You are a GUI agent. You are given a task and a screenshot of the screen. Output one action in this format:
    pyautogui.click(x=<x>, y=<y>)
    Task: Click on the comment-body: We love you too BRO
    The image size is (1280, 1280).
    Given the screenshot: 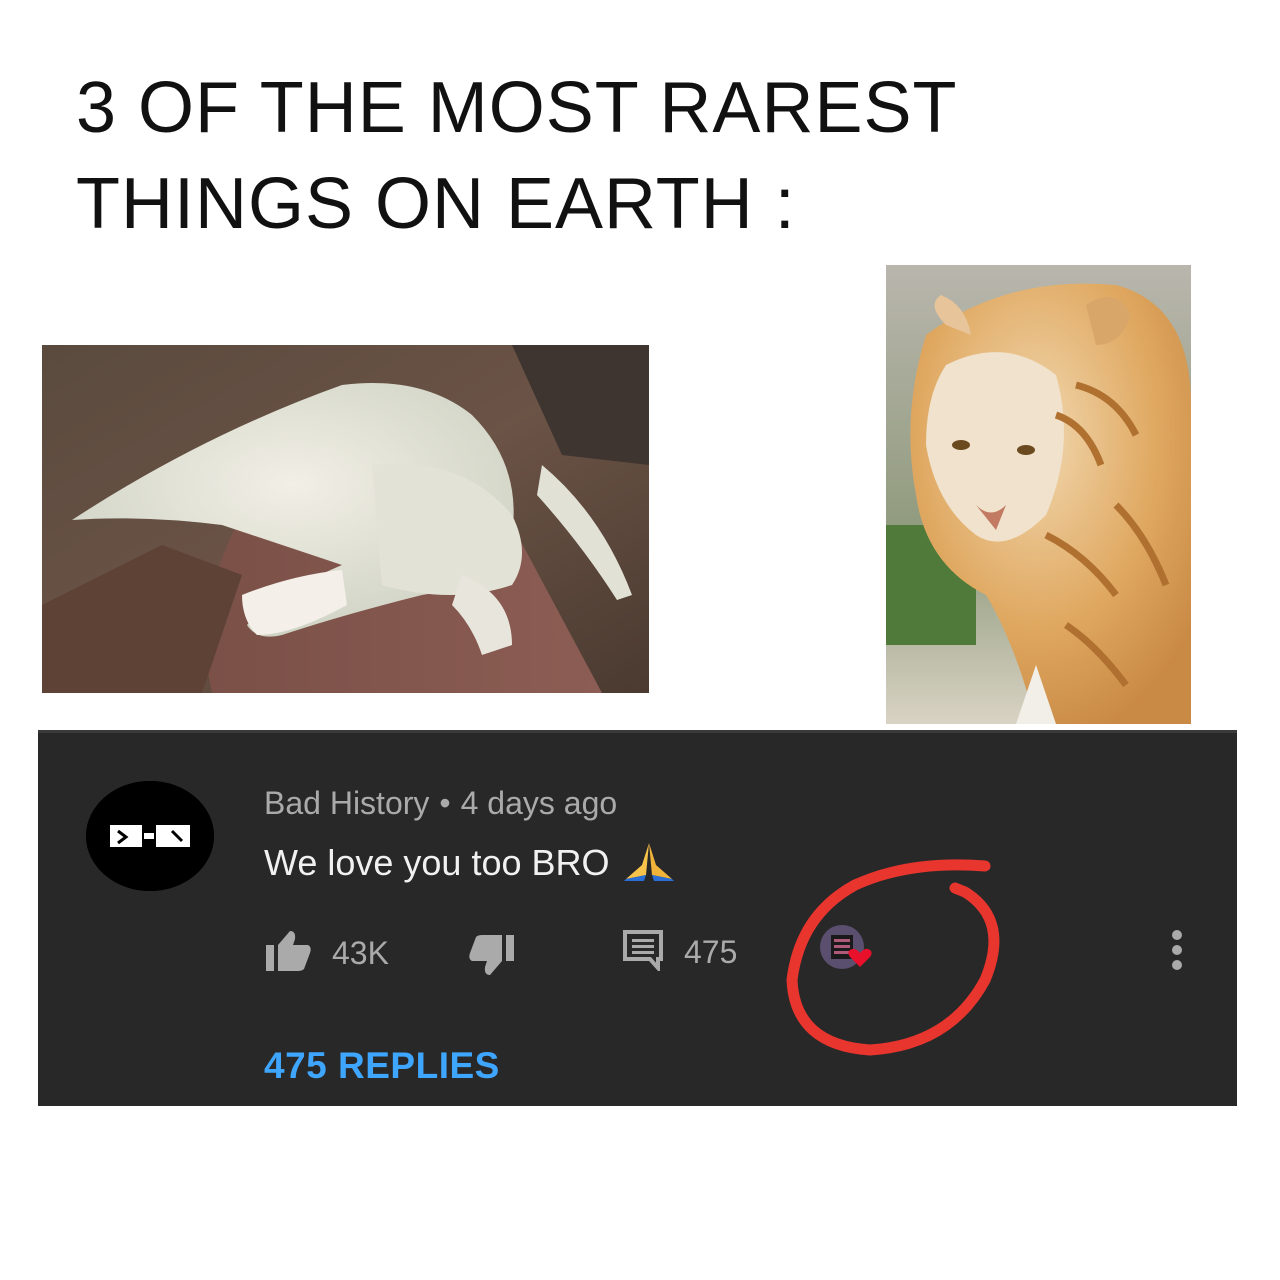 What is the action you would take?
    pyautogui.click(x=469, y=865)
    